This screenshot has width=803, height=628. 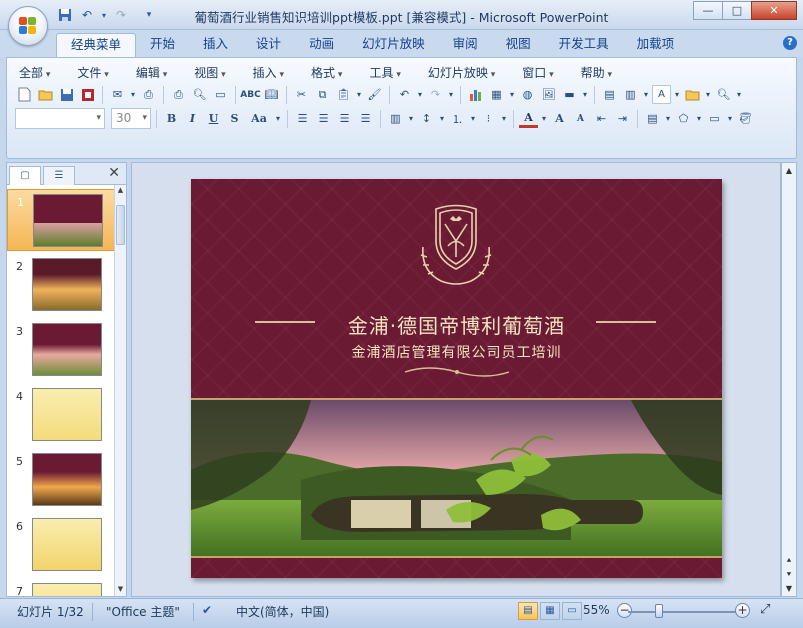 What do you see at coordinates (278, 118) in the screenshot?
I see `change-case-dropdown-icon: ▾` at bounding box center [278, 118].